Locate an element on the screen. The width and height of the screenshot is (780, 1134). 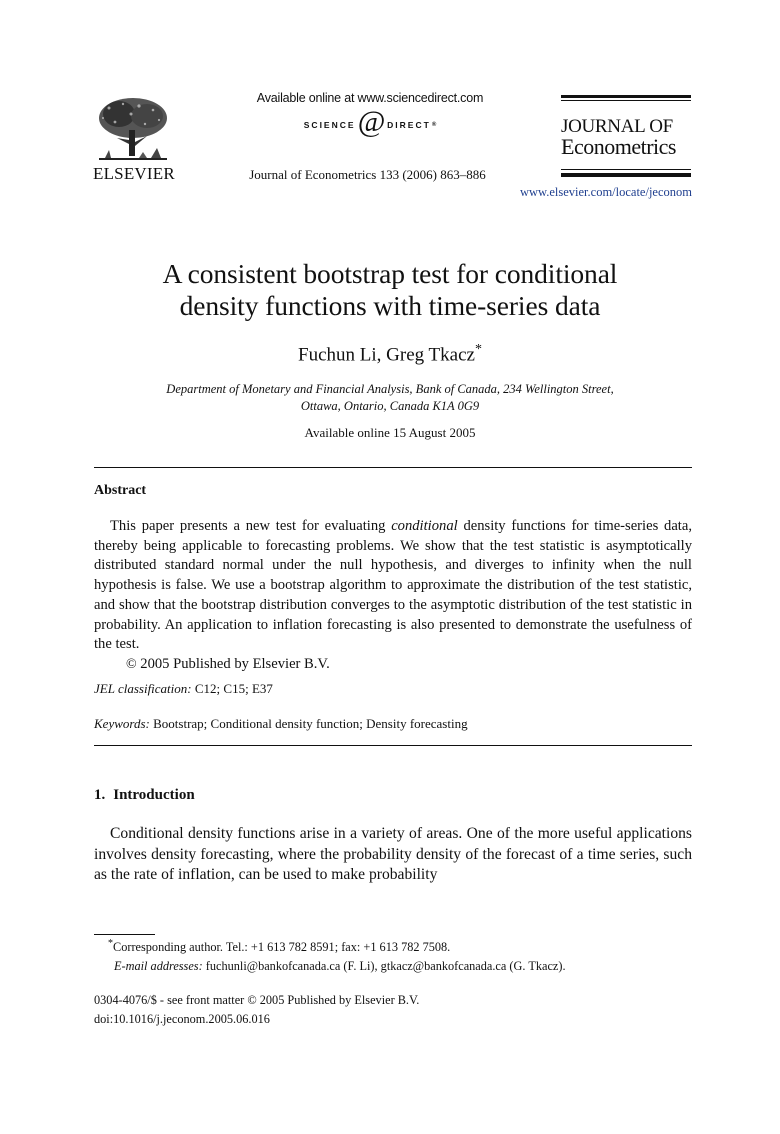
jel-classification: JEL classification: C12; C15; E37 is located at coordinates (183, 689).